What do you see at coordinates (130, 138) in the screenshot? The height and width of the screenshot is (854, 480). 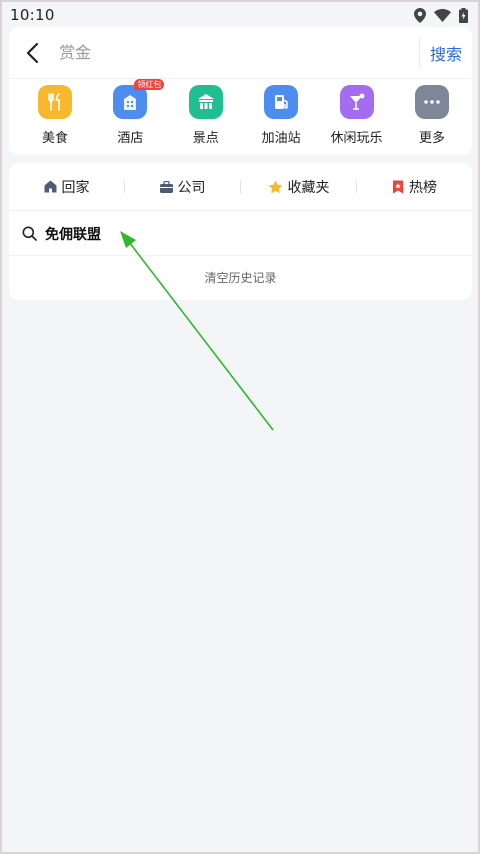 I see `category-label: 酒店` at bounding box center [130, 138].